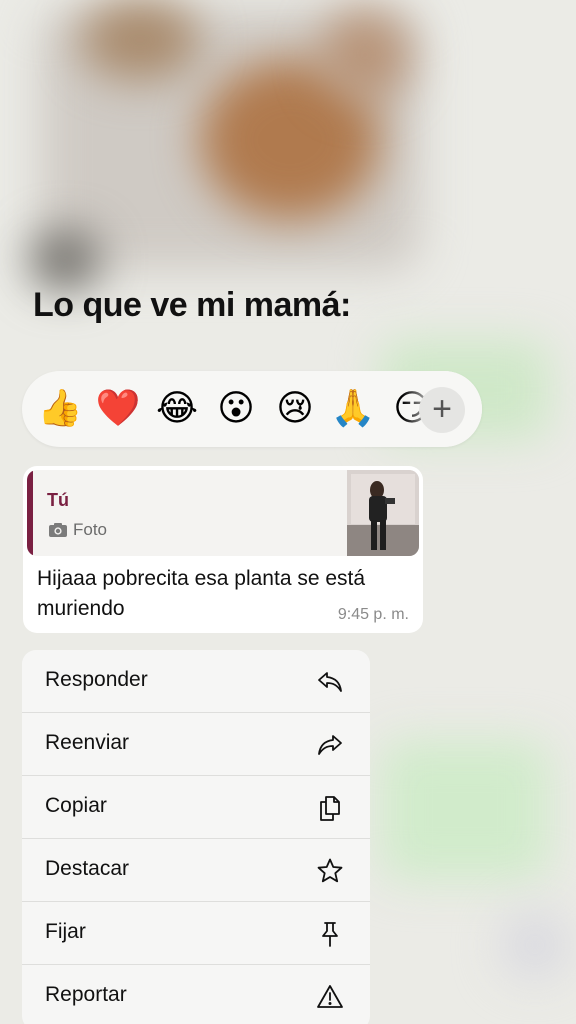  I want to click on message-timestamp: 9:45 p. m., so click(373, 614).